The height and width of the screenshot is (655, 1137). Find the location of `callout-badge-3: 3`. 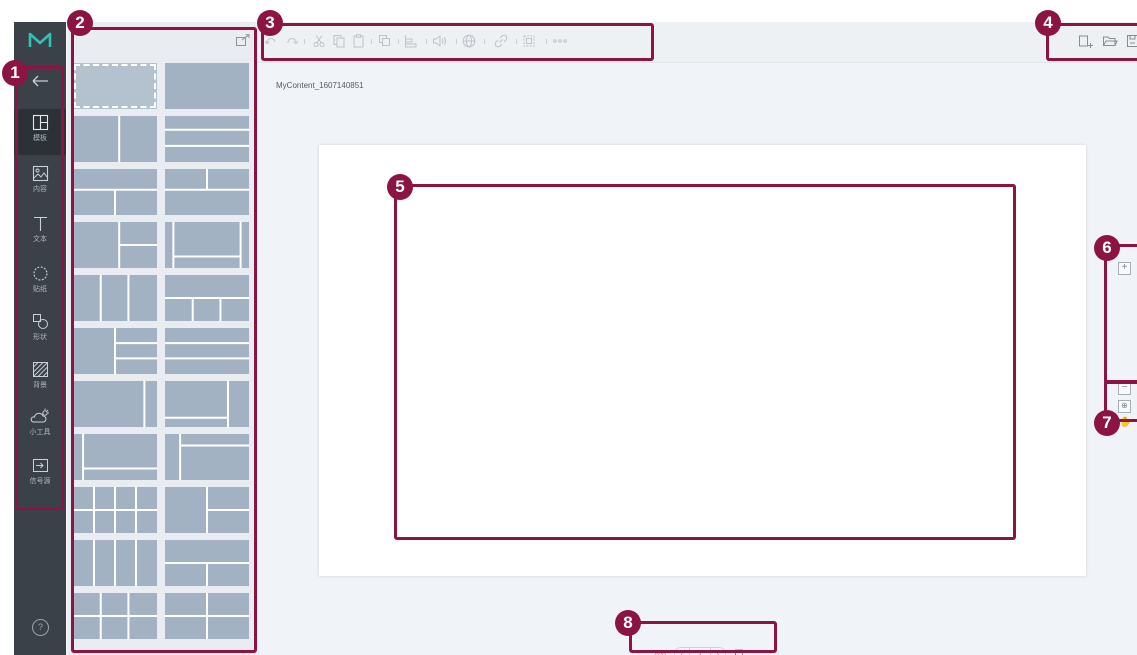

callout-badge-3: 3 is located at coordinates (270, 23).